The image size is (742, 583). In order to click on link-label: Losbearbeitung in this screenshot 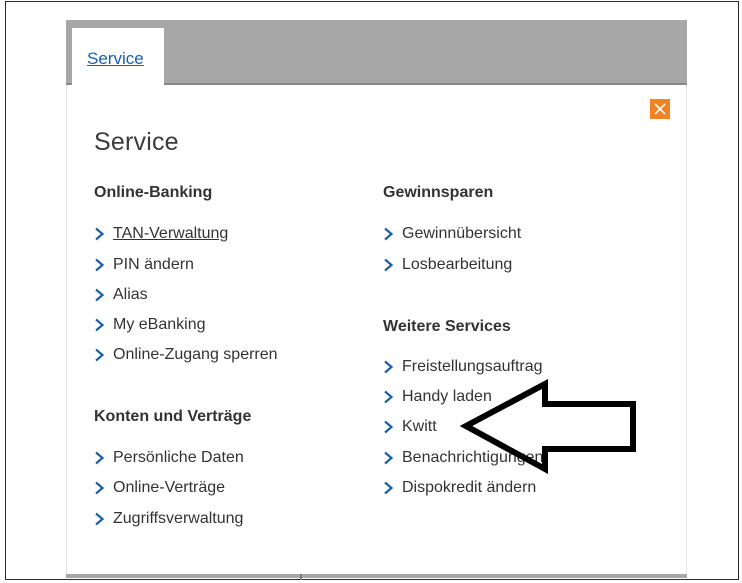, I will do `click(457, 265)`.